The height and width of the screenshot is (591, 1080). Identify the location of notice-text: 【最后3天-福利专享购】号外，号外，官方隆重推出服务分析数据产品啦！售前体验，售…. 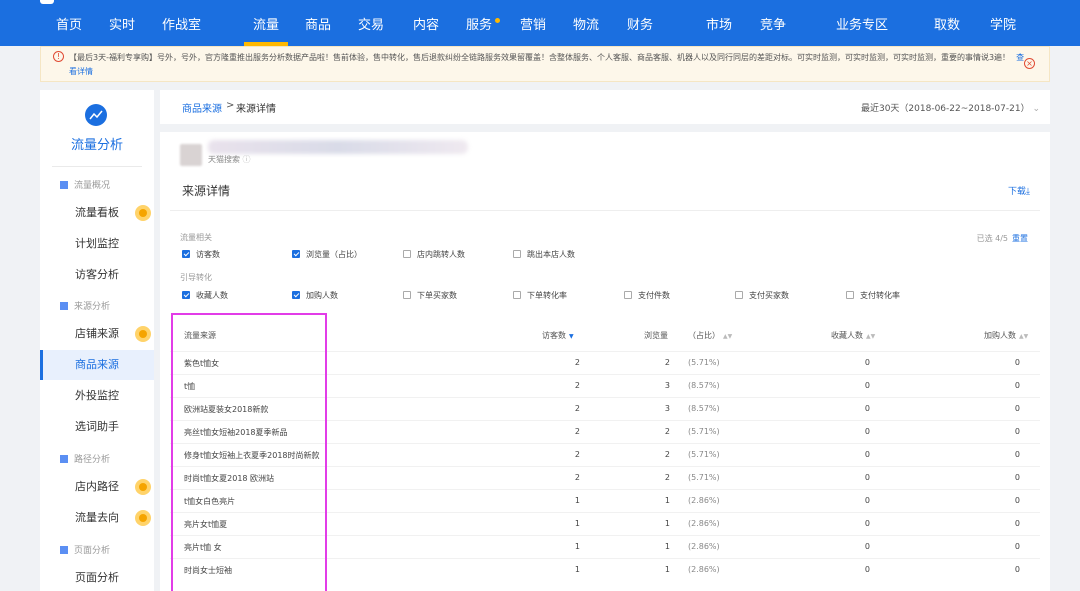
(549, 65).